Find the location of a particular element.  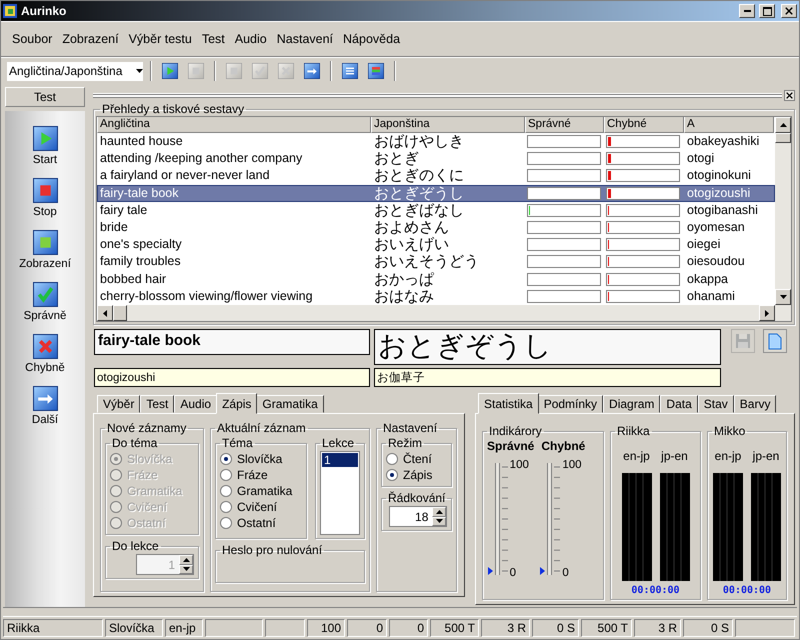

language-dropdown: Angličtina/Japonština is located at coordinates (75, 71).